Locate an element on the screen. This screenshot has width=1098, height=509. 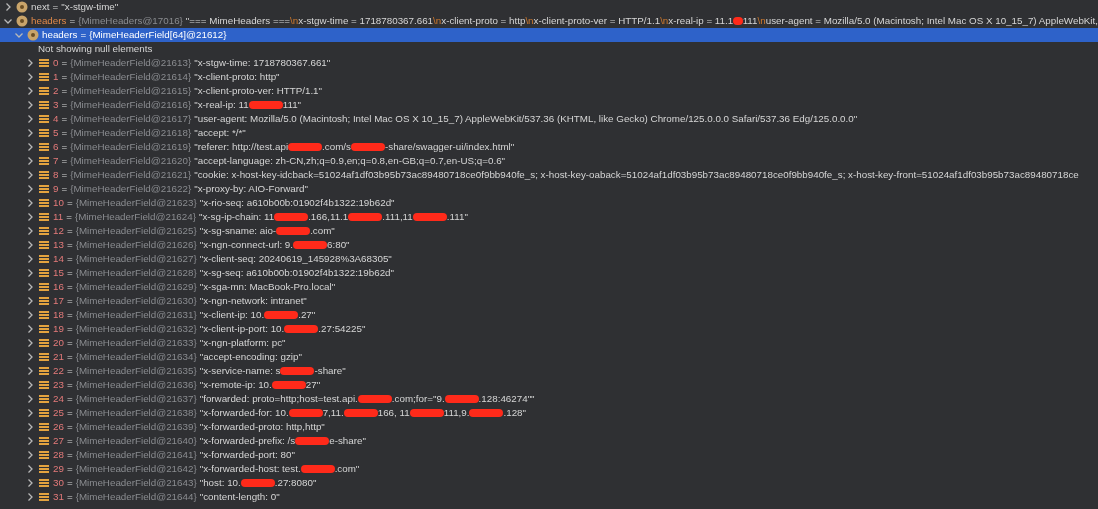
element-index: 25 is located at coordinates (58, 412).